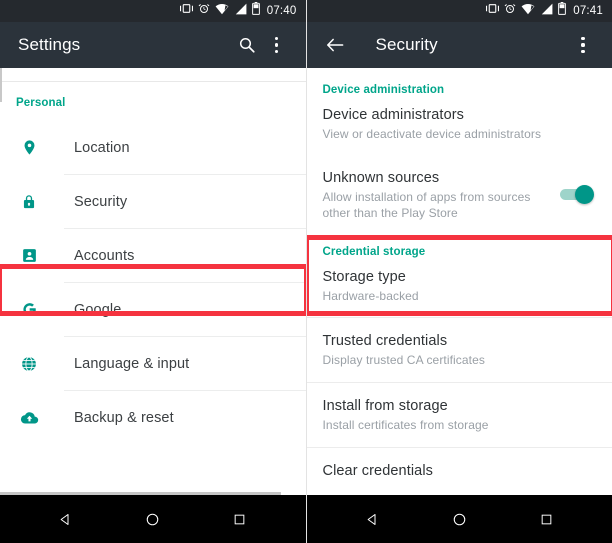 Image resolution: width=612 pixels, height=543 pixels. What do you see at coordinates (98, 309) in the screenshot?
I see `sidebar-item-label: Google` at bounding box center [98, 309].